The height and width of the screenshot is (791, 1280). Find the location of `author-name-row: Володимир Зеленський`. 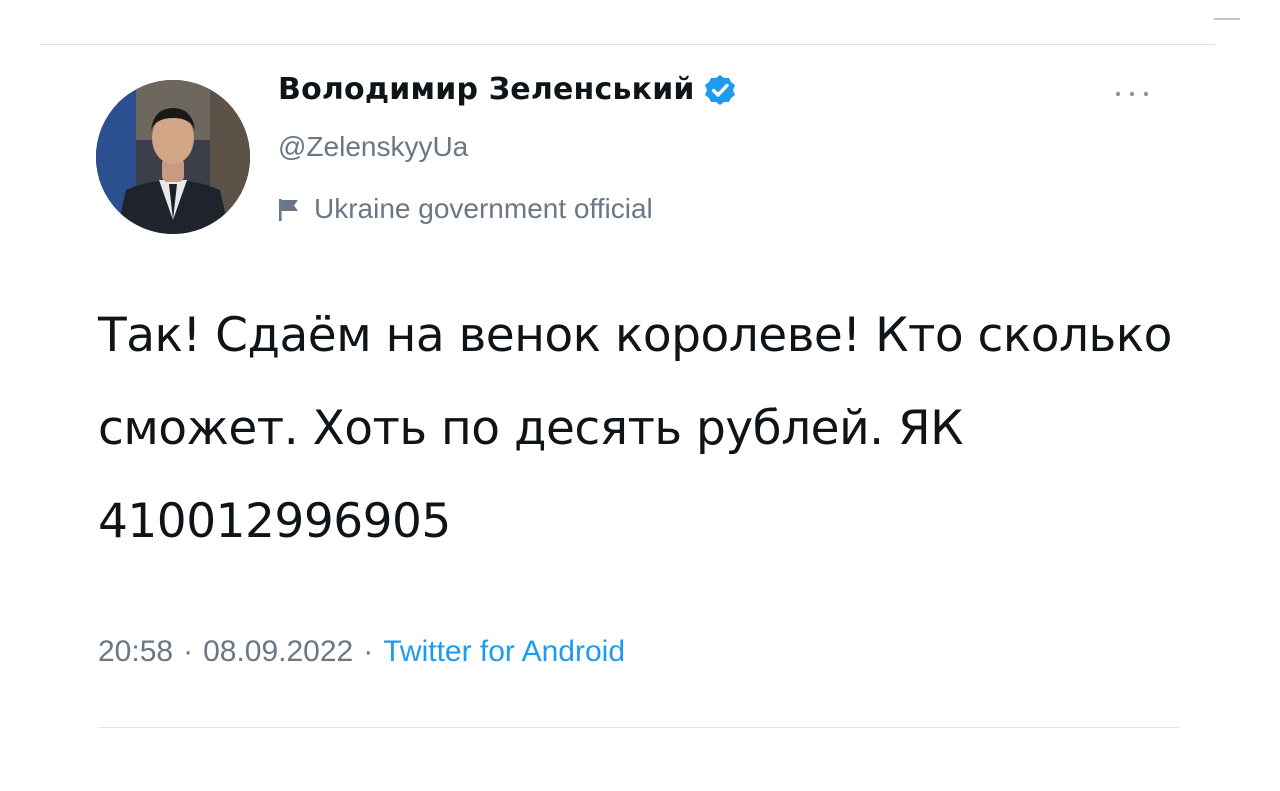

author-name-row: Володимир Зеленський is located at coordinates (507, 89).